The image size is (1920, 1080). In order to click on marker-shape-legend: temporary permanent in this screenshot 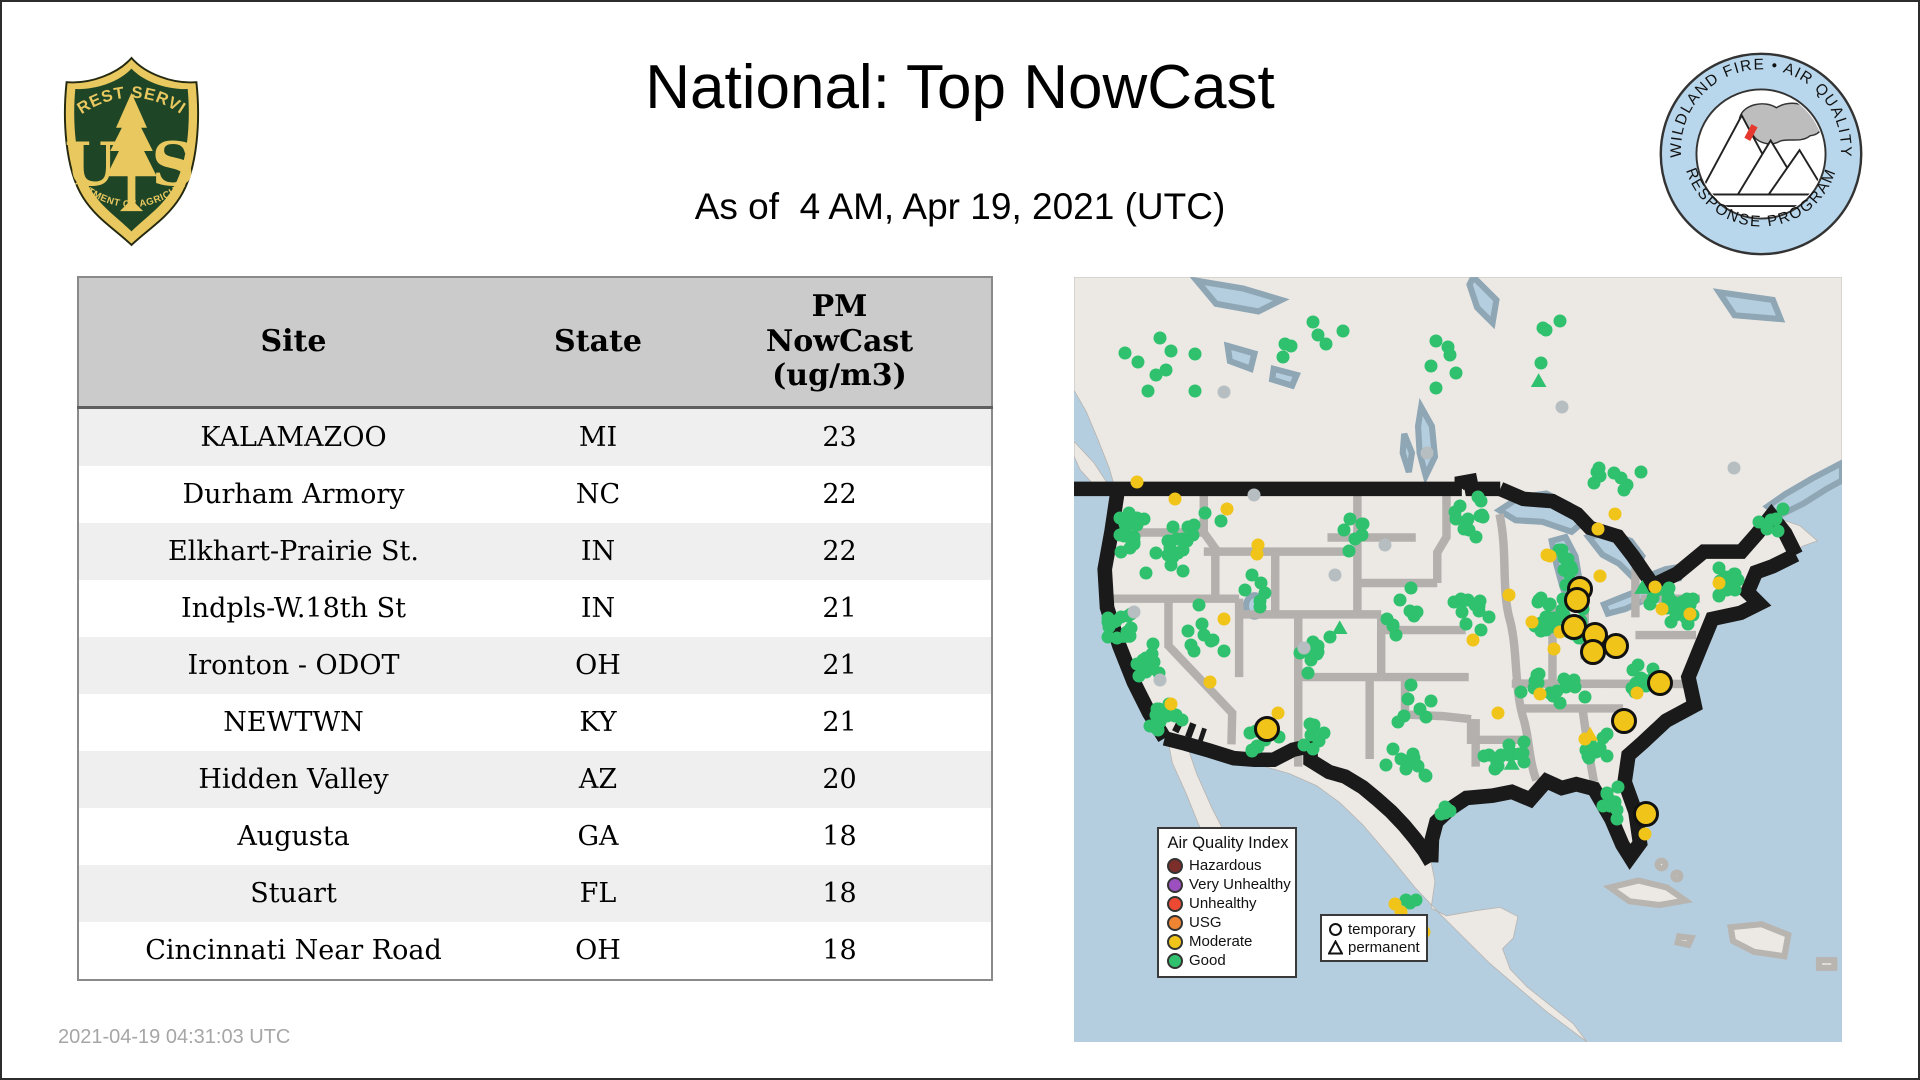, I will do `click(1374, 938)`.